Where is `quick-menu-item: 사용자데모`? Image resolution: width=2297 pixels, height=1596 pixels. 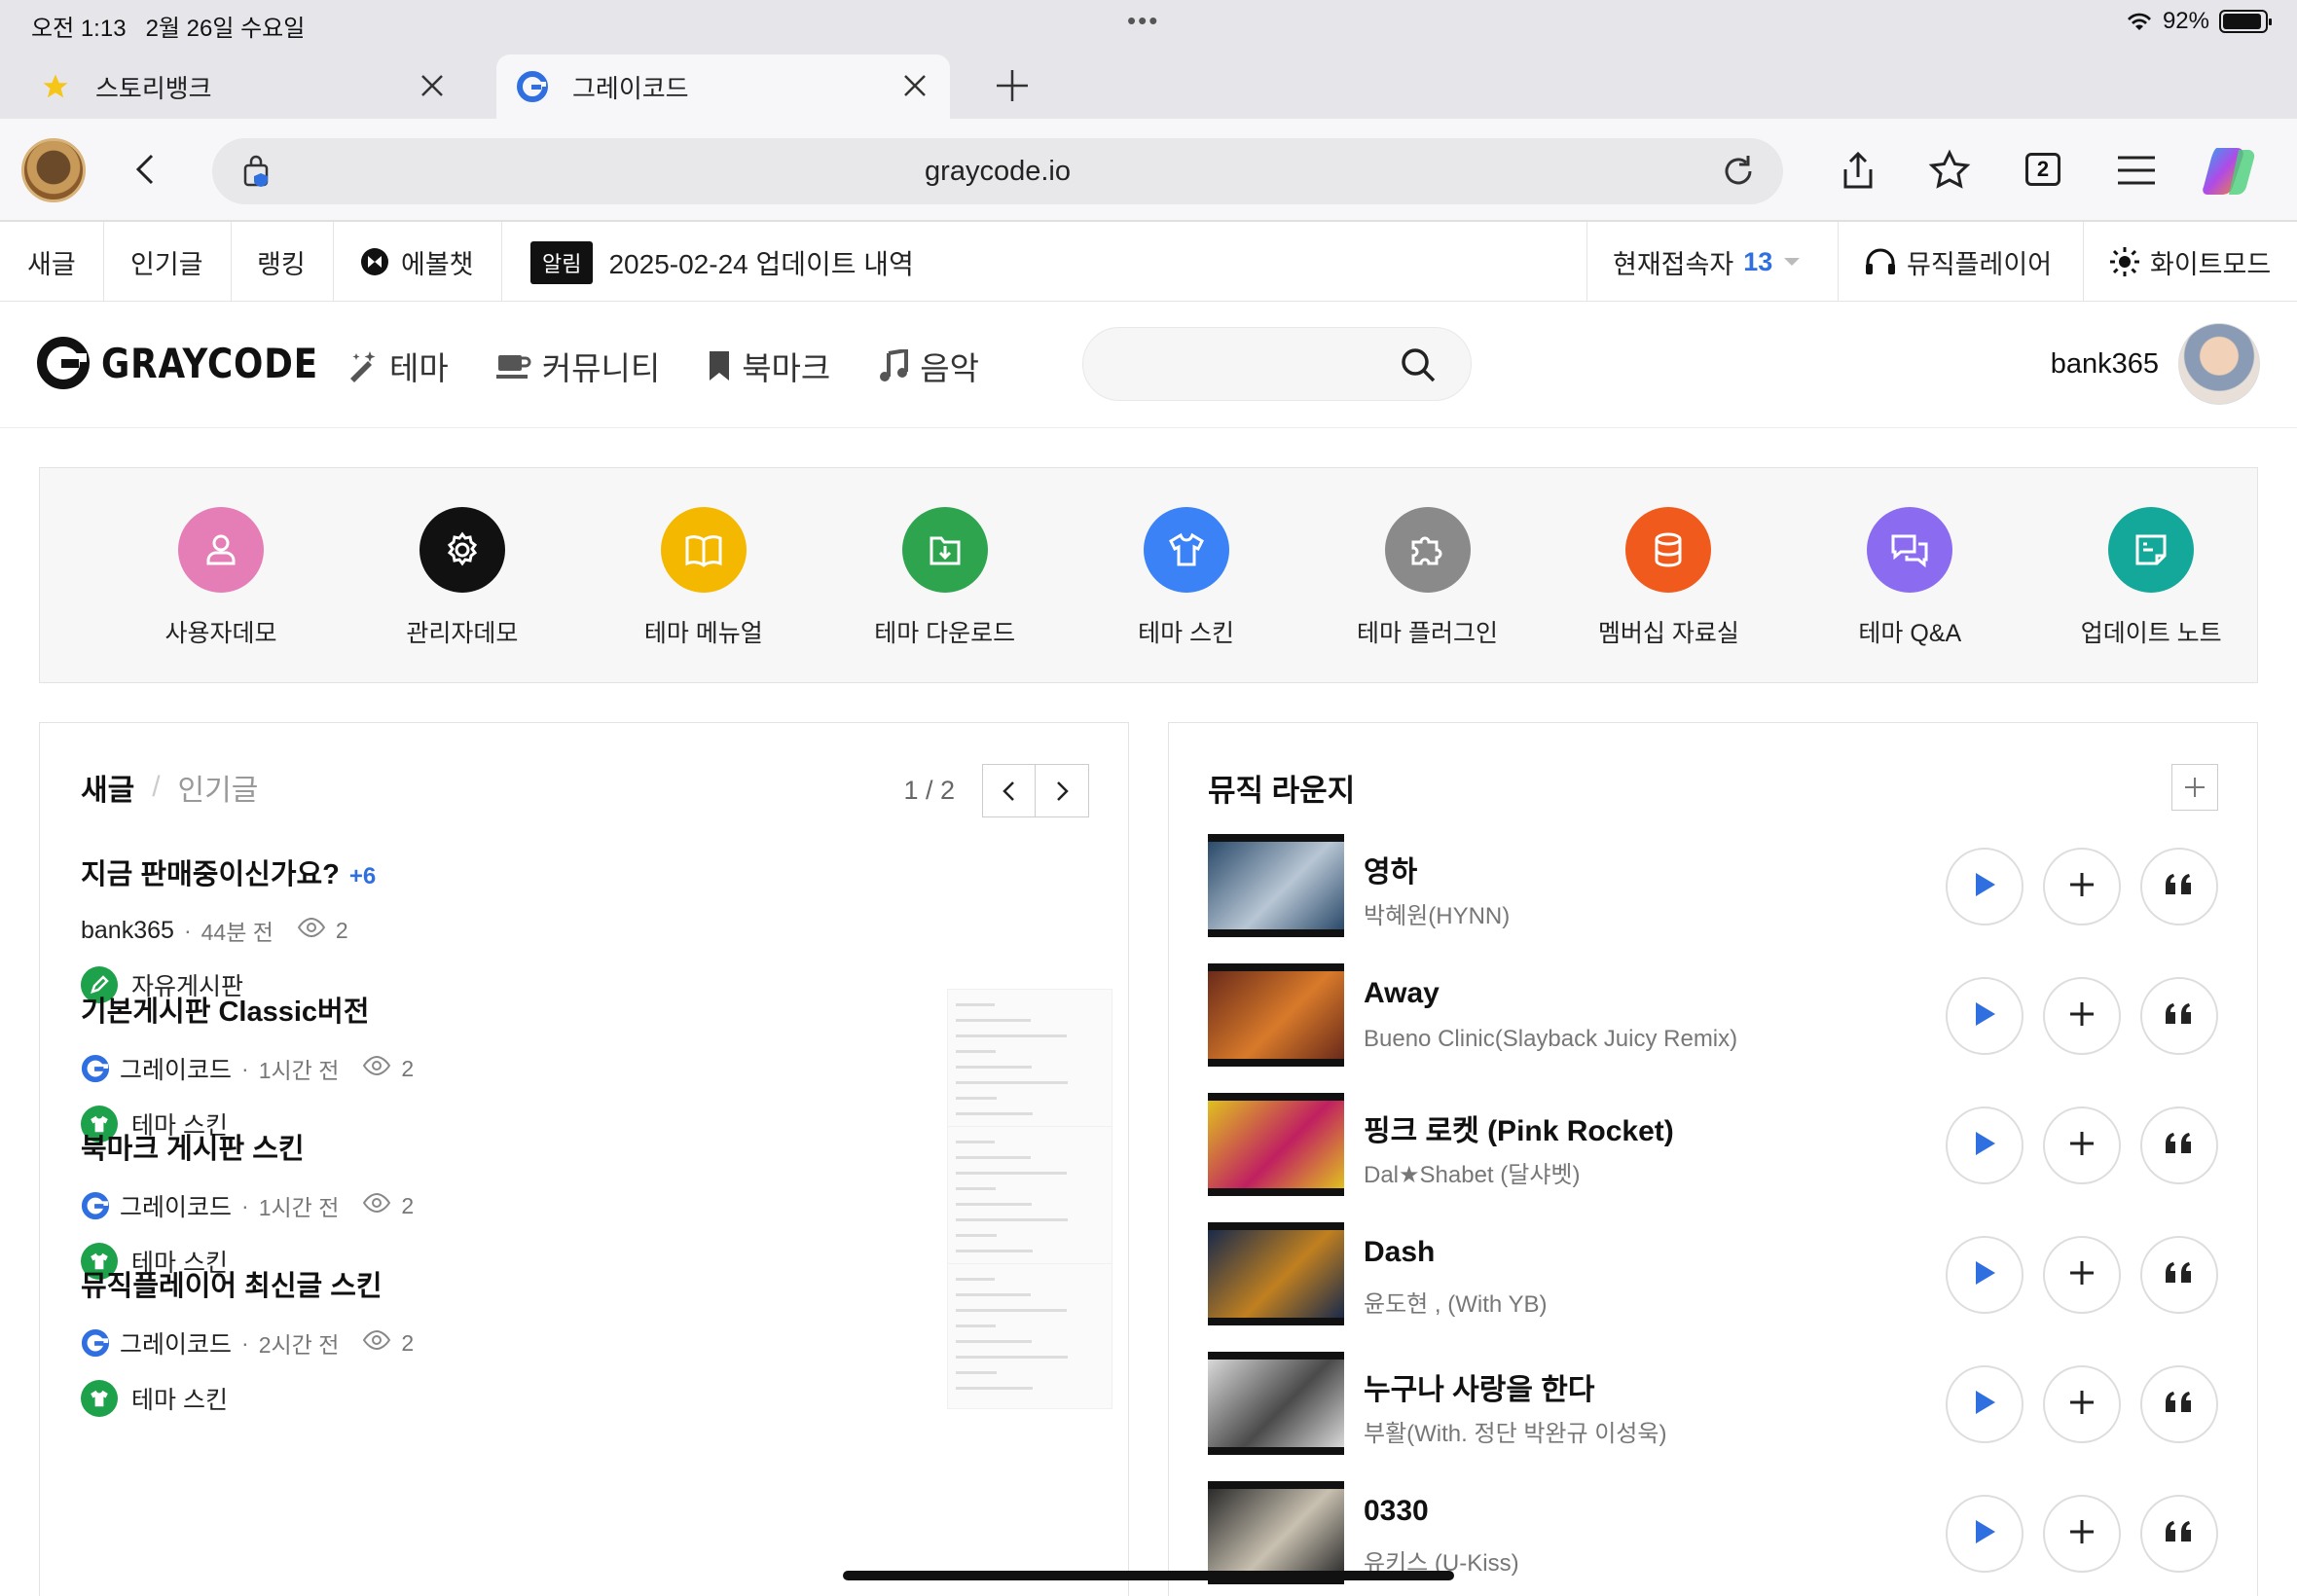 quick-menu-item: 사용자데모 is located at coordinates (221, 578).